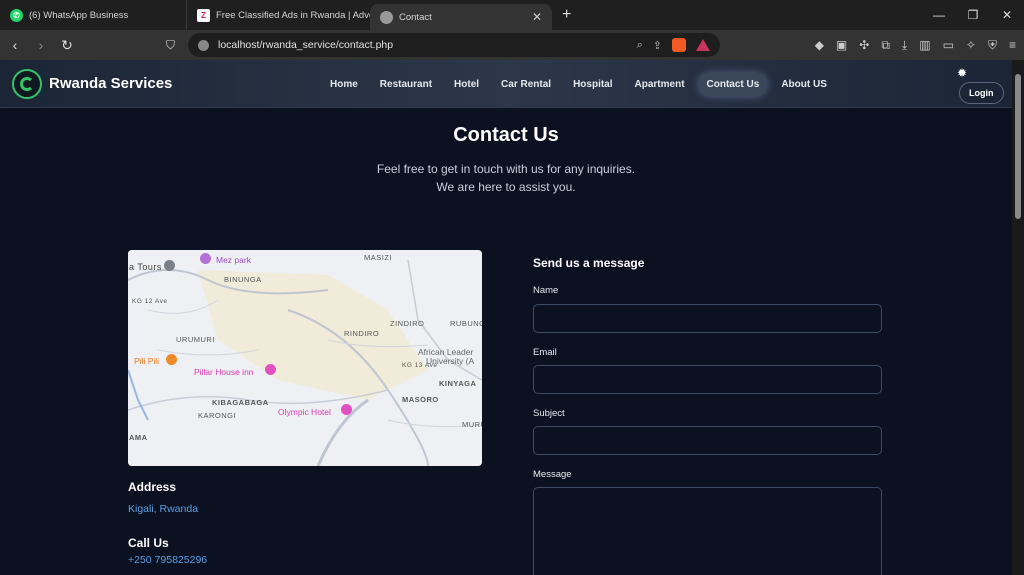 This screenshot has width=1024, height=575. Describe the element at coordinates (407, 323) in the screenshot. I see `map-label: ZINDIRO` at that location.